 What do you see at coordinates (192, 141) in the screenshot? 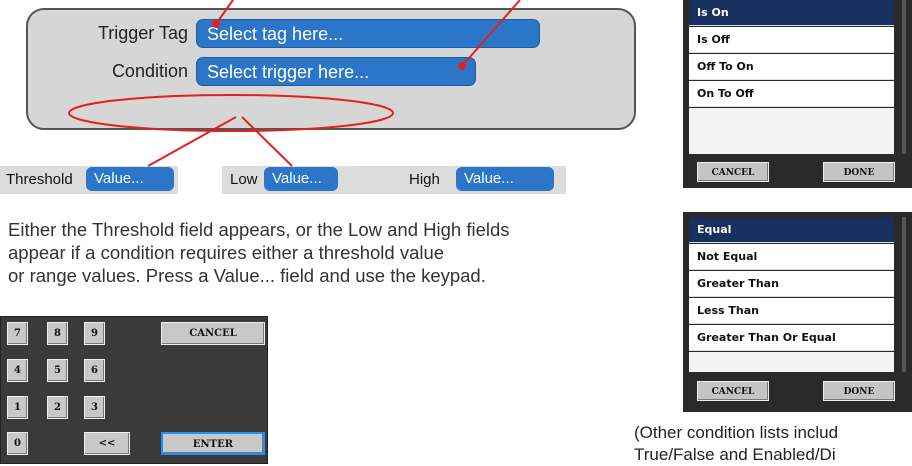
I see `arrow-to-threshold` at bounding box center [192, 141].